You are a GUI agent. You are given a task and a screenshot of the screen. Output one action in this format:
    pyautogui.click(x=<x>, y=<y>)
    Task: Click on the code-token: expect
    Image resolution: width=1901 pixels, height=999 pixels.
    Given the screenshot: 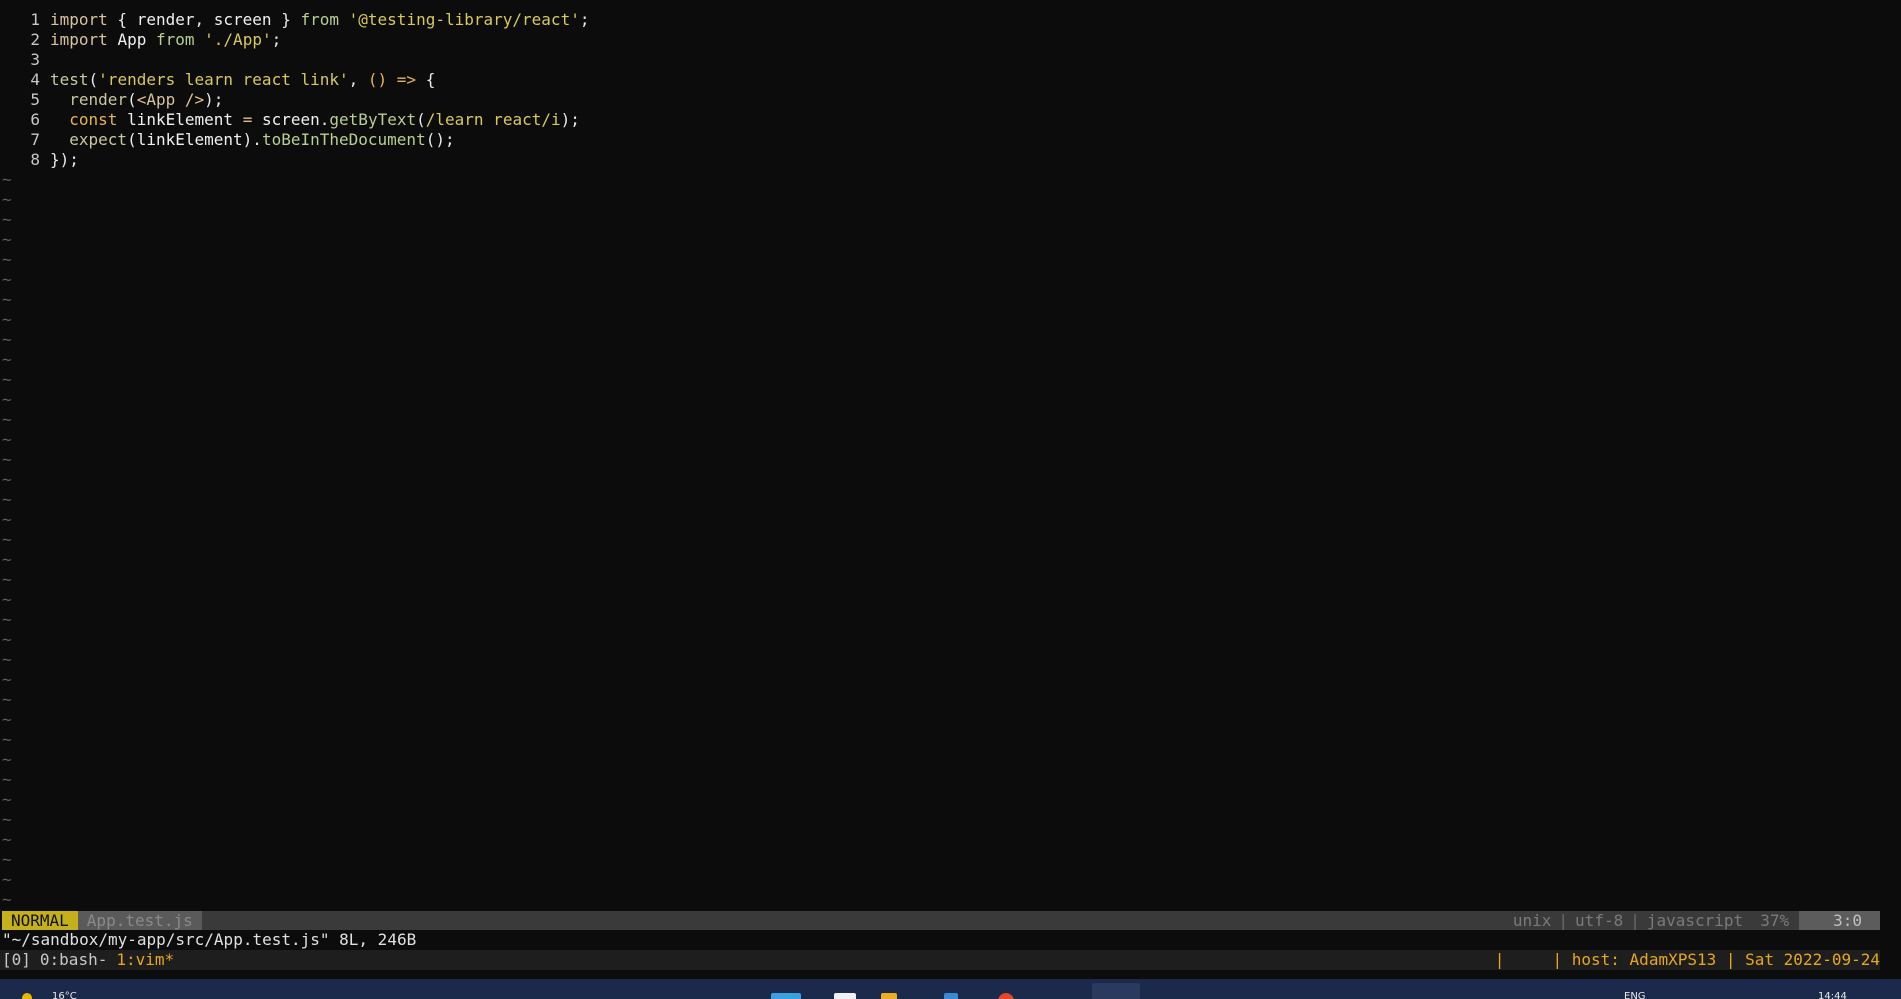 What is the action you would take?
    pyautogui.click(x=98, y=139)
    